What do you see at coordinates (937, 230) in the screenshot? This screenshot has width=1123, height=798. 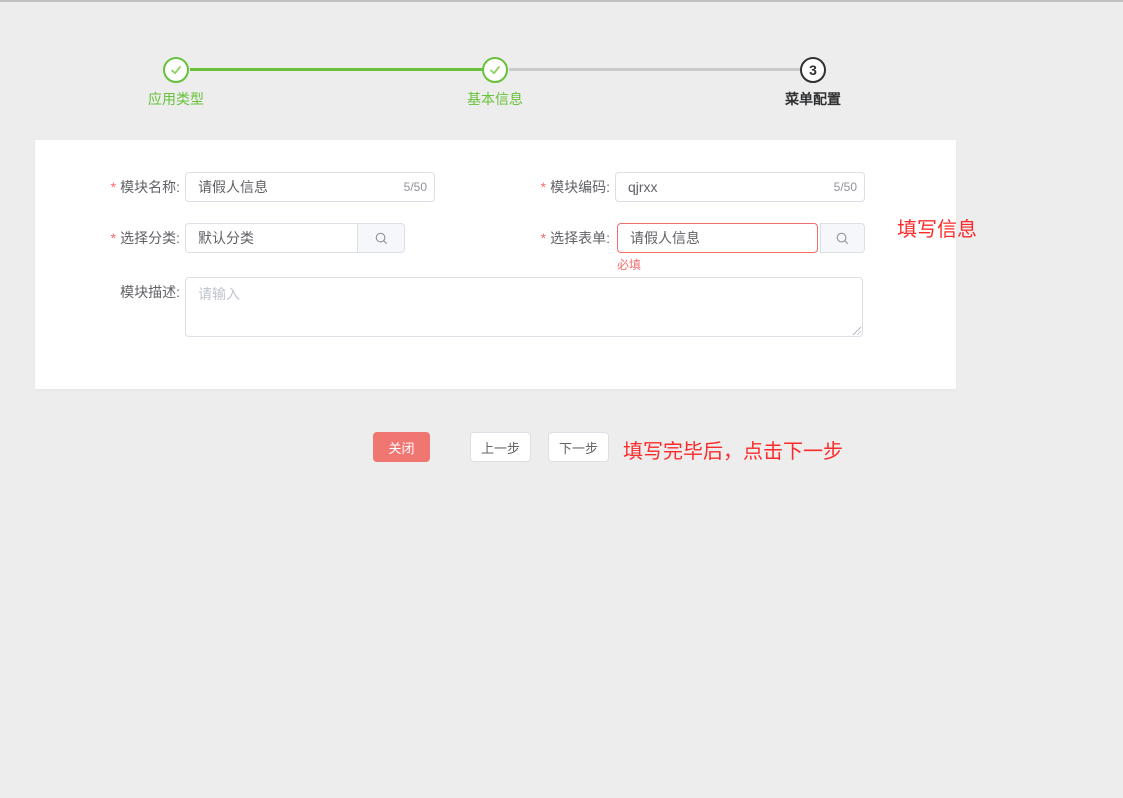 I see `annotation-fill-info: 填写信息` at bounding box center [937, 230].